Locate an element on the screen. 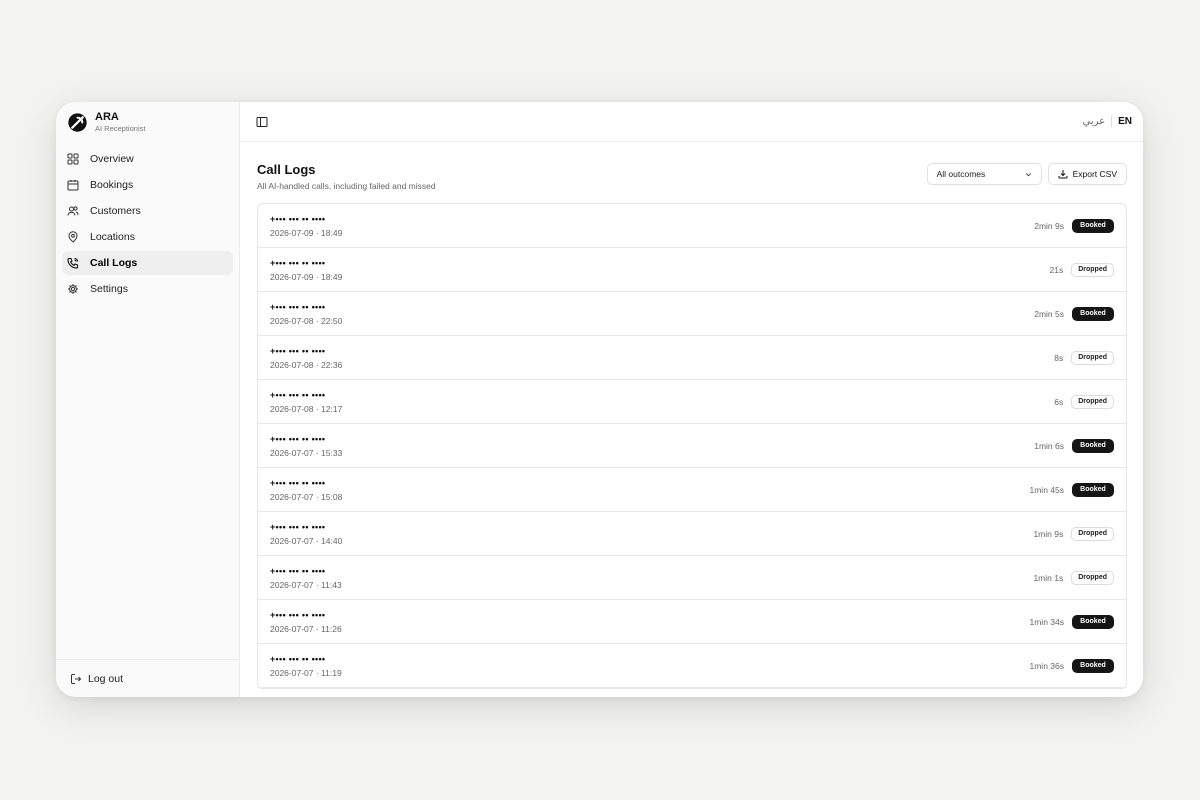 The image size is (1200, 800). call-meta: 6s Dropped is located at coordinates (1084, 401).